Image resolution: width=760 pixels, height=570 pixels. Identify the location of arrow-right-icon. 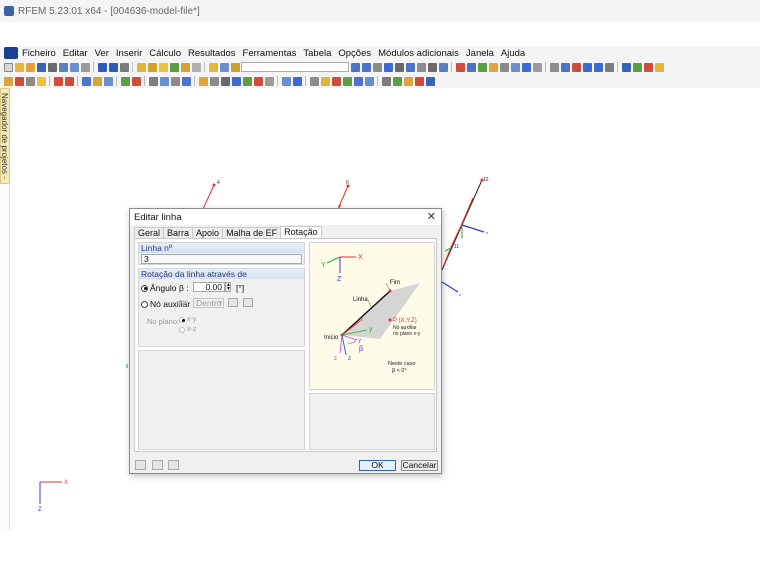
(366, 67).